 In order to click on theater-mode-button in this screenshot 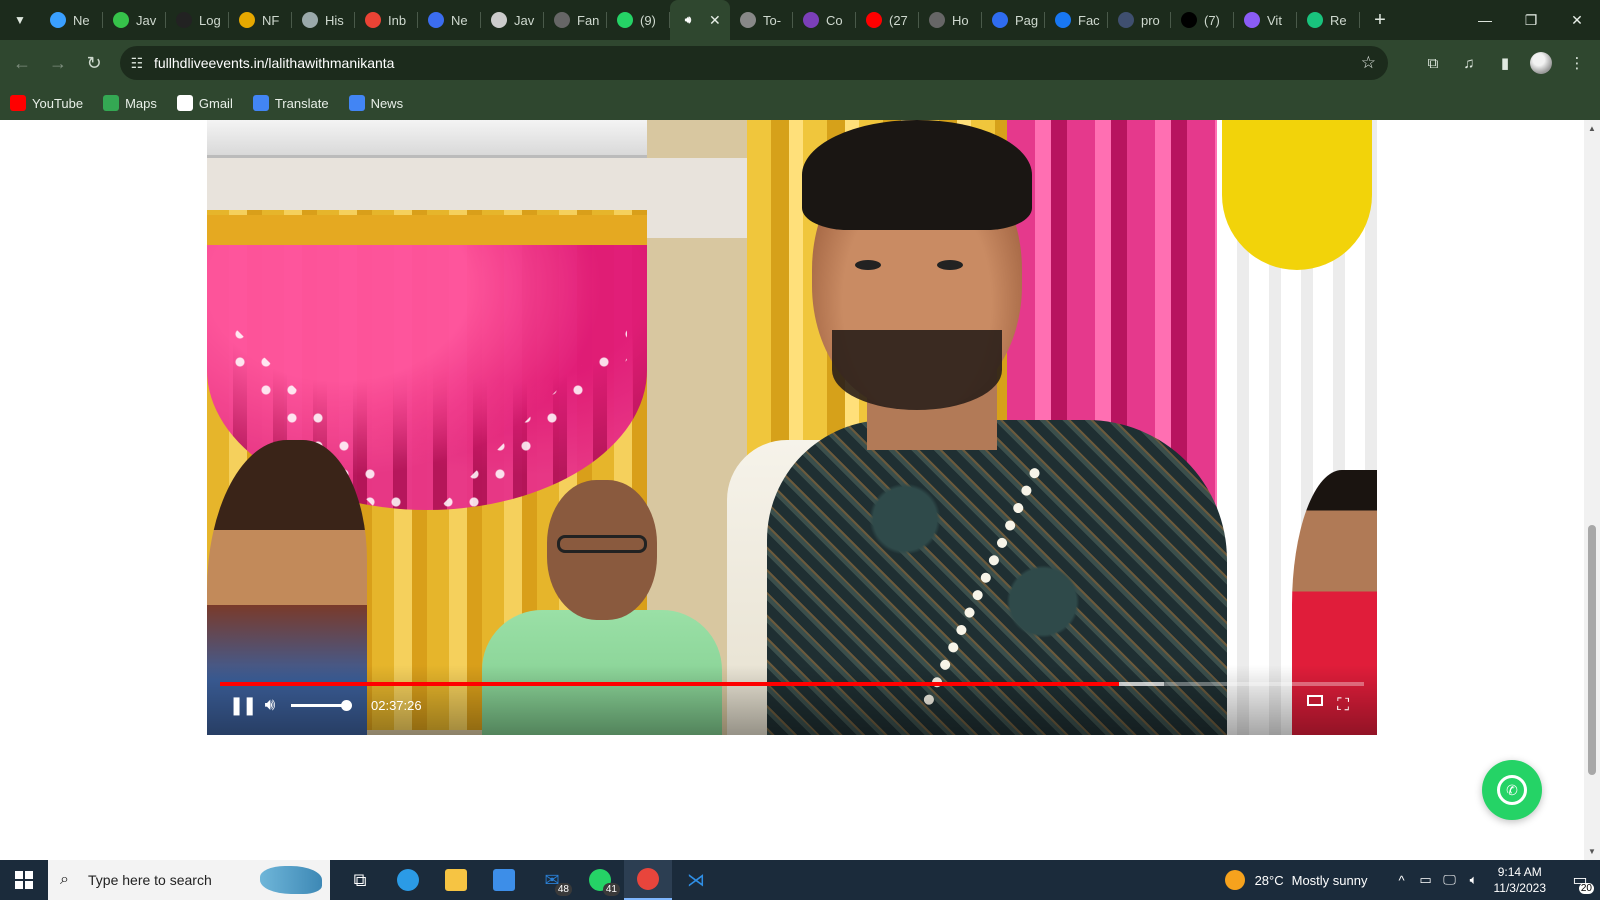, I will do `click(1315, 700)`.